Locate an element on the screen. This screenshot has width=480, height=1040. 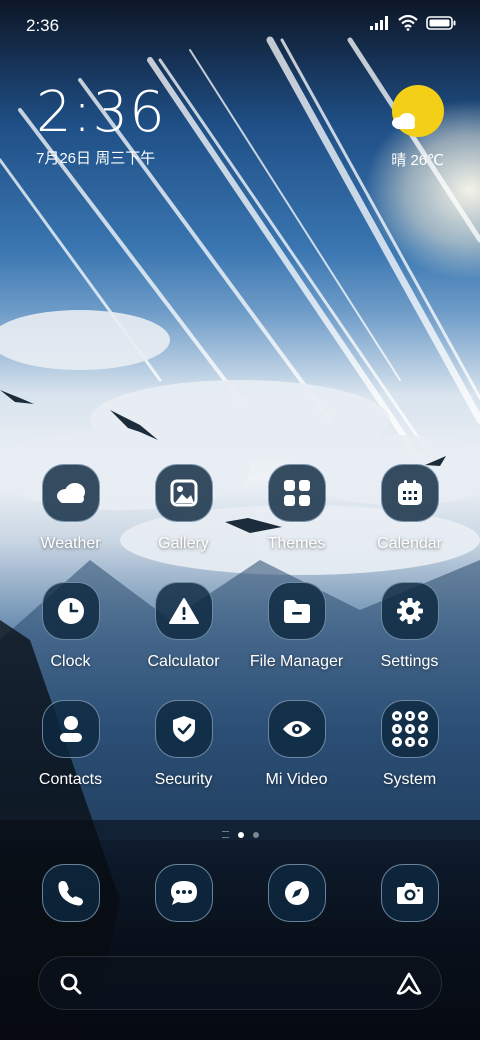
clock-widget-time: 2:36 is located at coordinates (101, 112).